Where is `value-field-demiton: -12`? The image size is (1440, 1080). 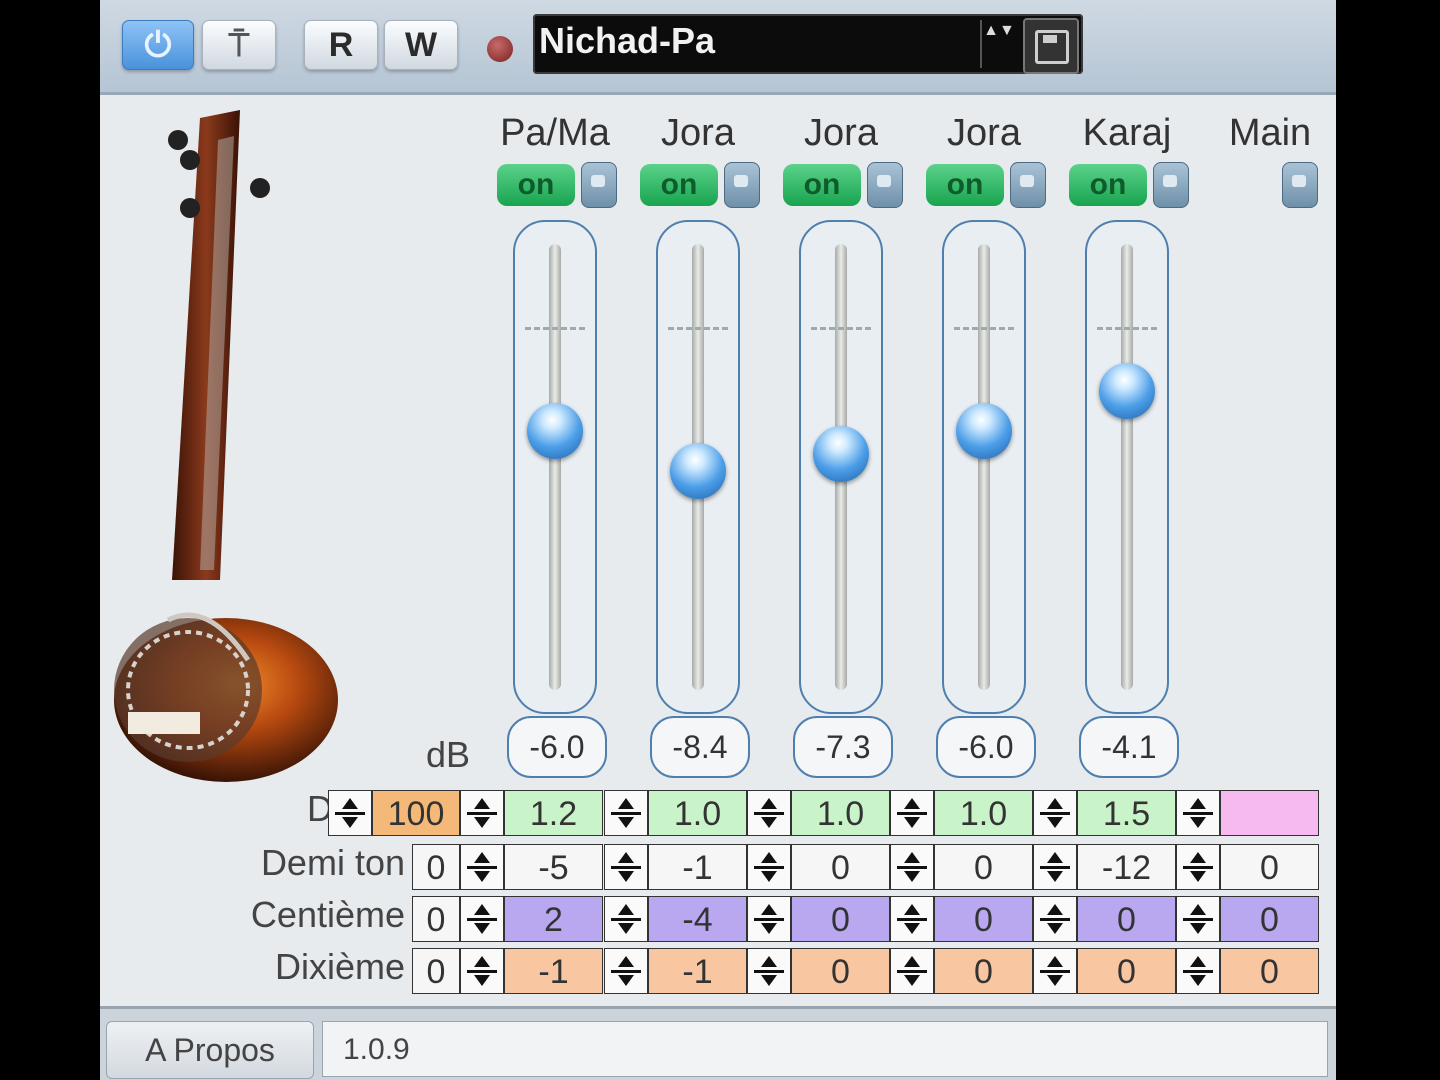
value-field-demiton: -12 is located at coordinates (1126, 867).